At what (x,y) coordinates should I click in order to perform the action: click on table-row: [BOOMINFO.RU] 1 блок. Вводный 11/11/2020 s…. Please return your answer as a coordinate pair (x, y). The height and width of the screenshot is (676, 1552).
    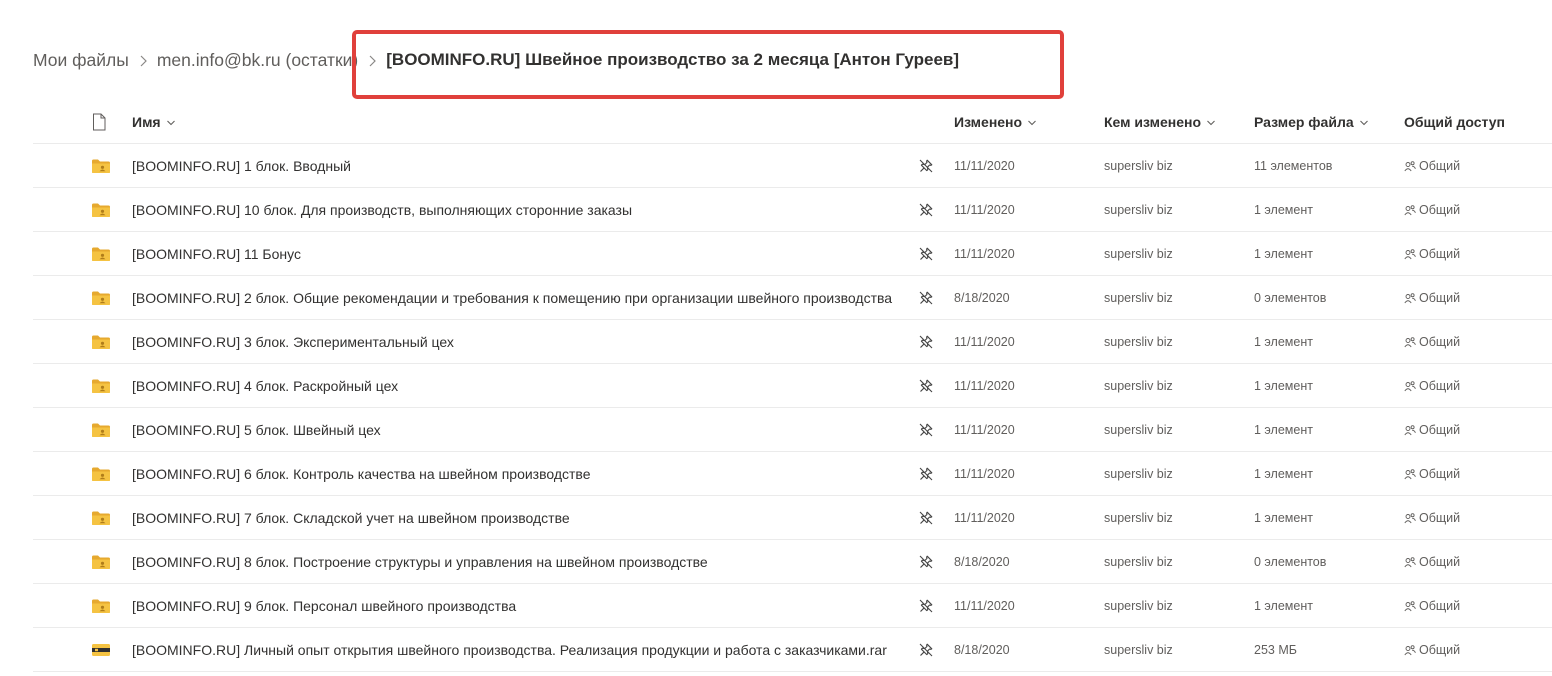
    Looking at the image, I should click on (792, 166).